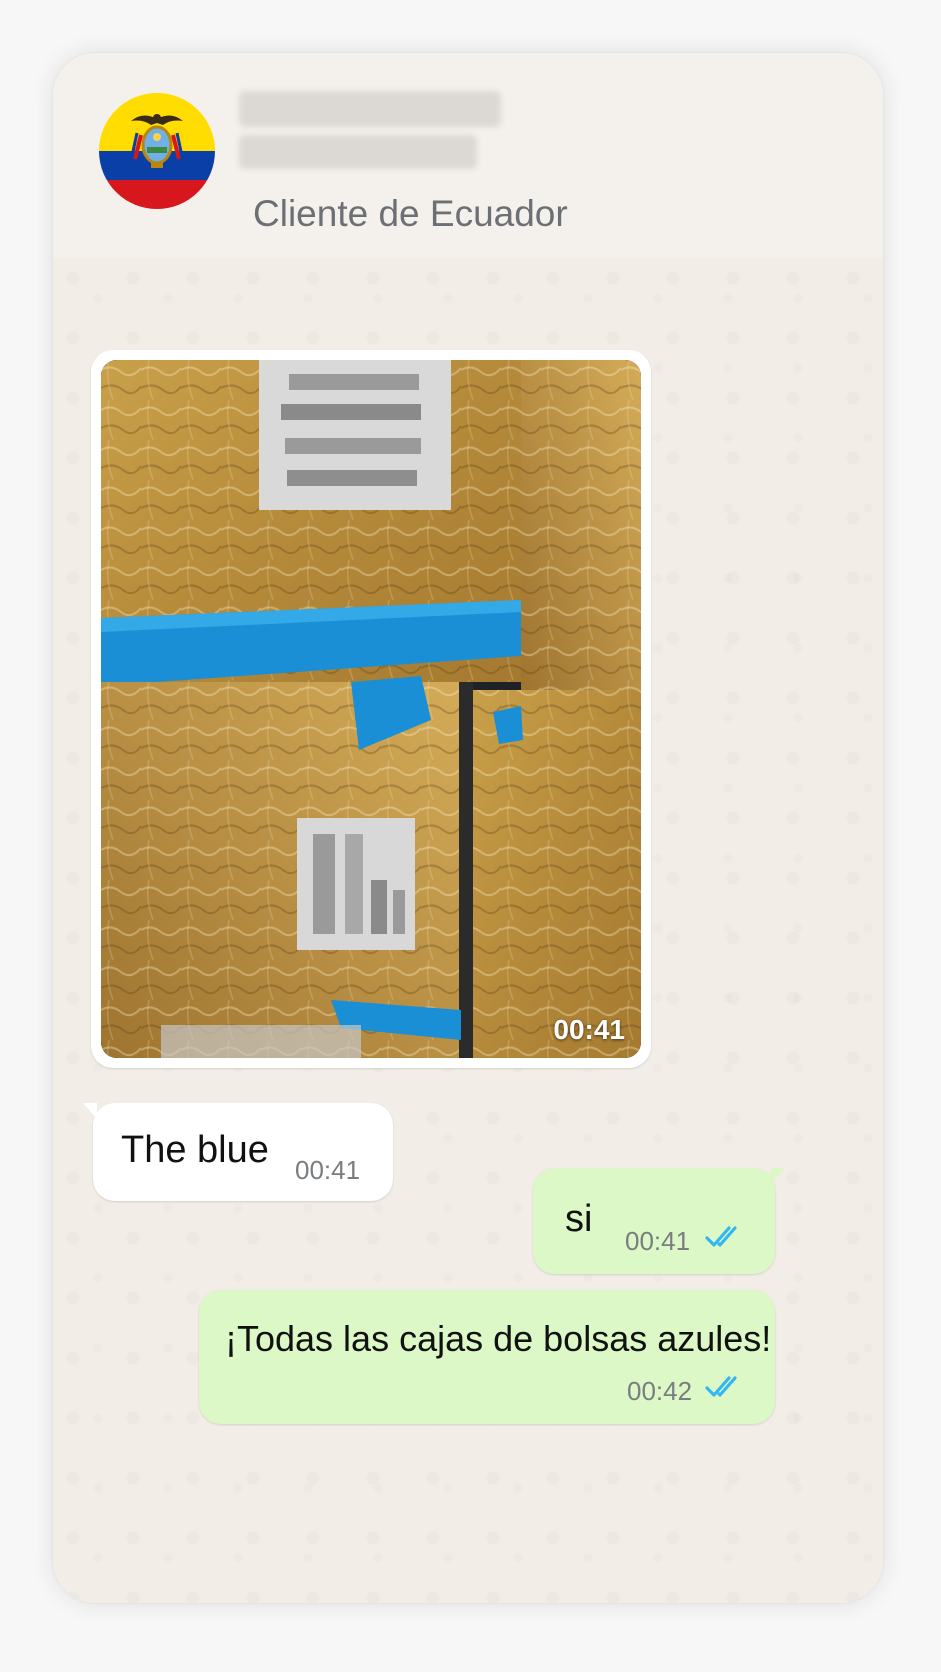  I want to click on outgoing-message: ¡Todas las cajas de bolsas azules! 00:42, so click(487, 1357).